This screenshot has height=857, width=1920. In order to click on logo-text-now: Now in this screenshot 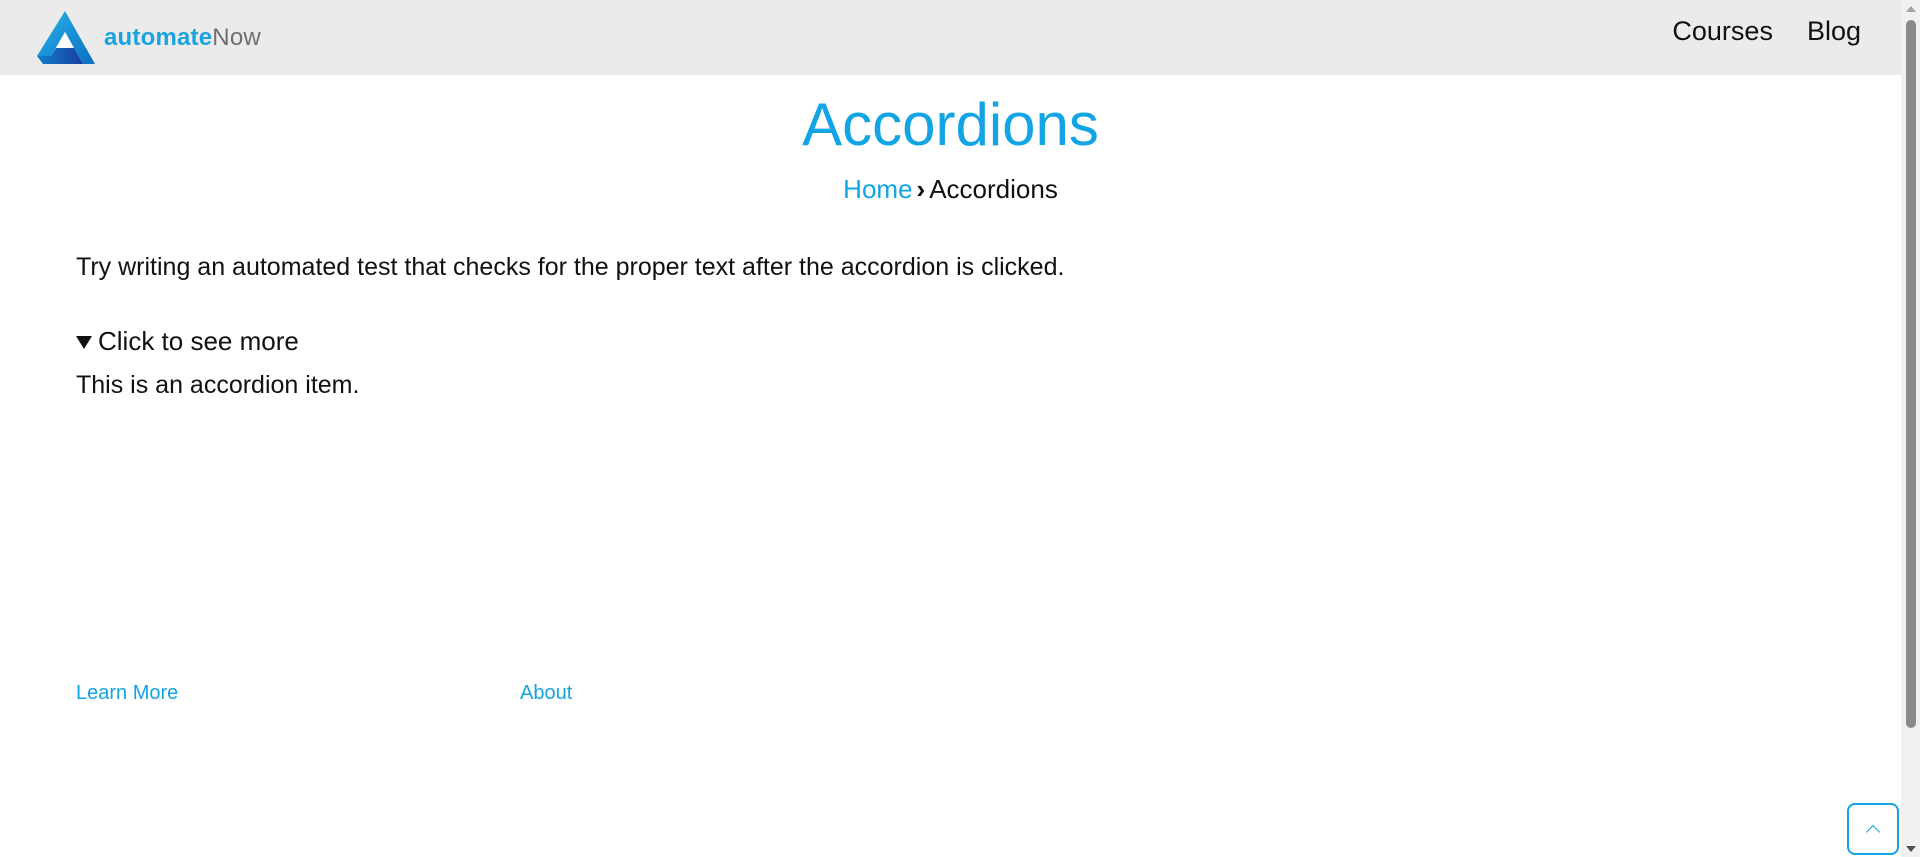, I will do `click(236, 37)`.